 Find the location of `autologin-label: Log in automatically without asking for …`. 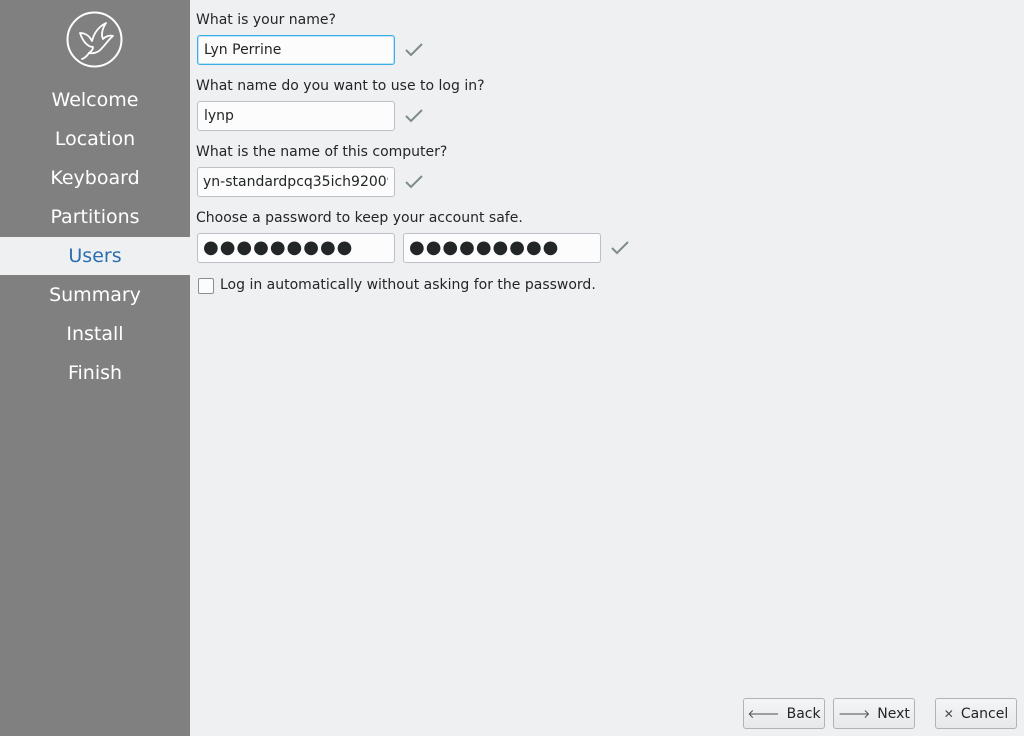

autologin-label: Log in automatically without asking for … is located at coordinates (408, 285).